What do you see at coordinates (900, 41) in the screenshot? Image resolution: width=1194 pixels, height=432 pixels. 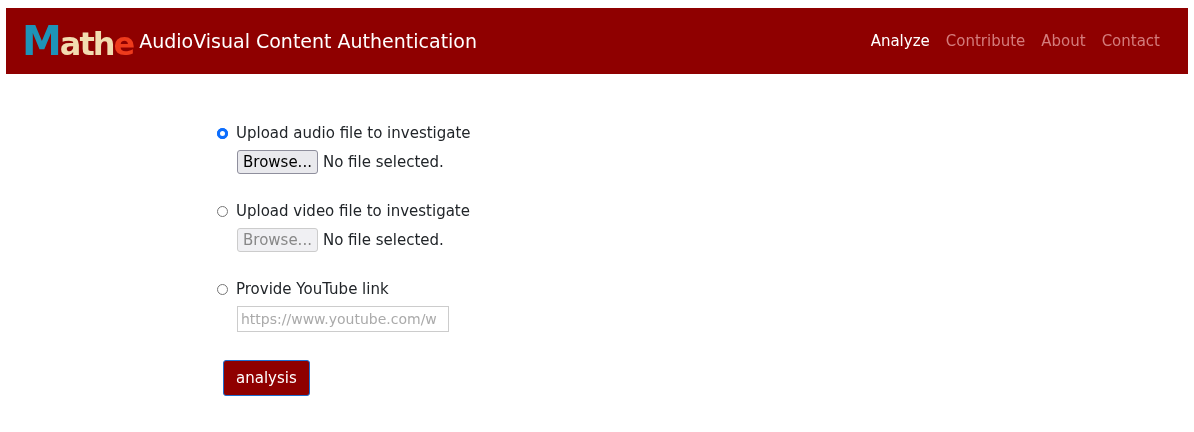 I see `nav-link: Analyze` at bounding box center [900, 41].